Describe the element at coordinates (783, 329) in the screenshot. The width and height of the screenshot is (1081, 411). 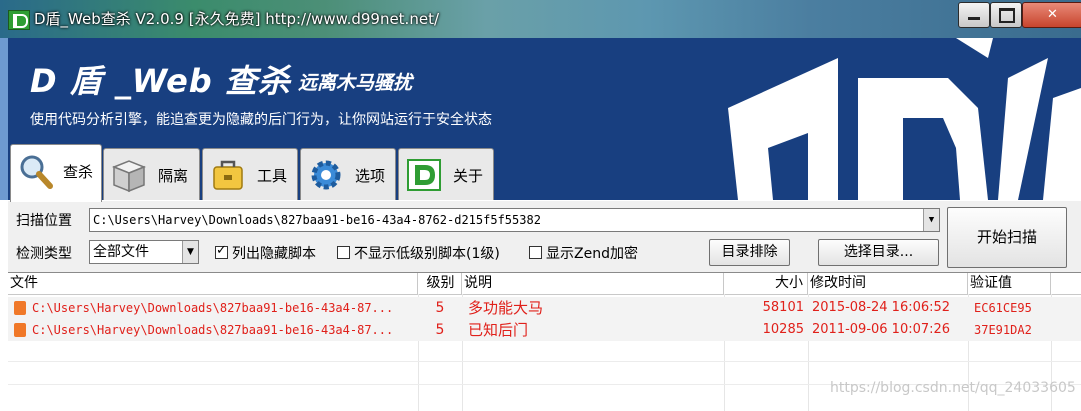
I see `cell-size: 10285` at that location.